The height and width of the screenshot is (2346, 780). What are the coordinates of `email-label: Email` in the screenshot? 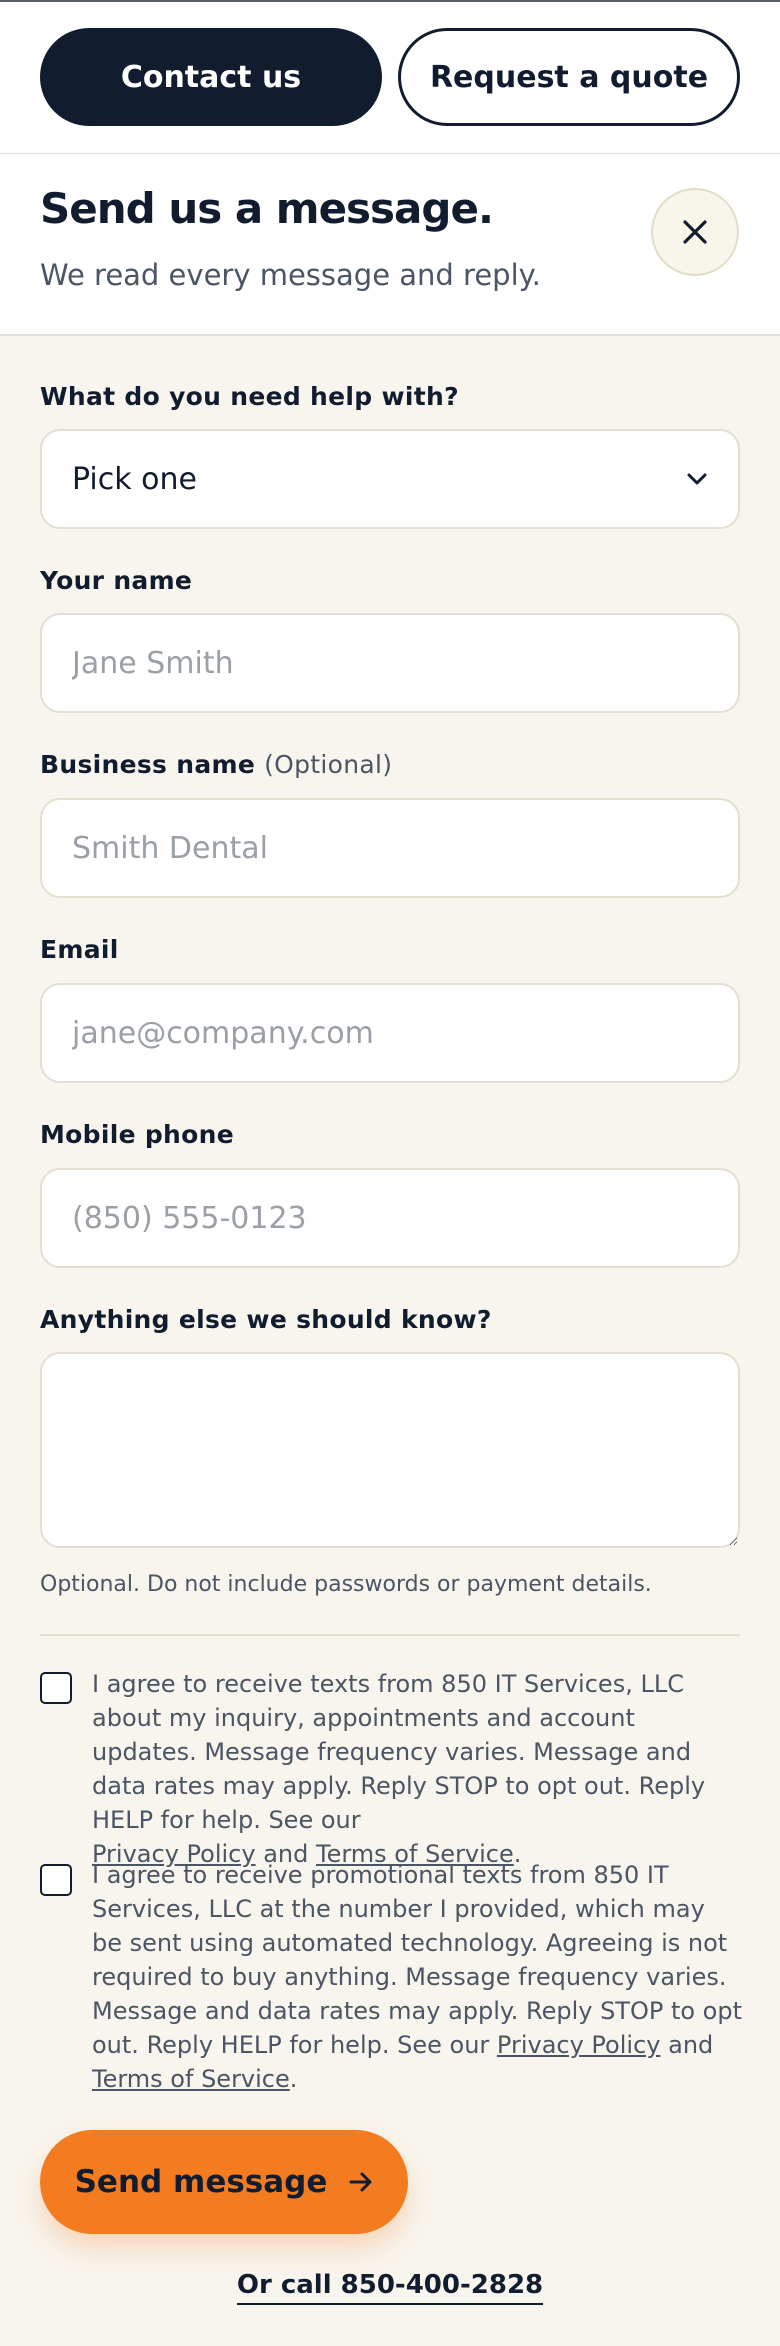 It's located at (79, 949).